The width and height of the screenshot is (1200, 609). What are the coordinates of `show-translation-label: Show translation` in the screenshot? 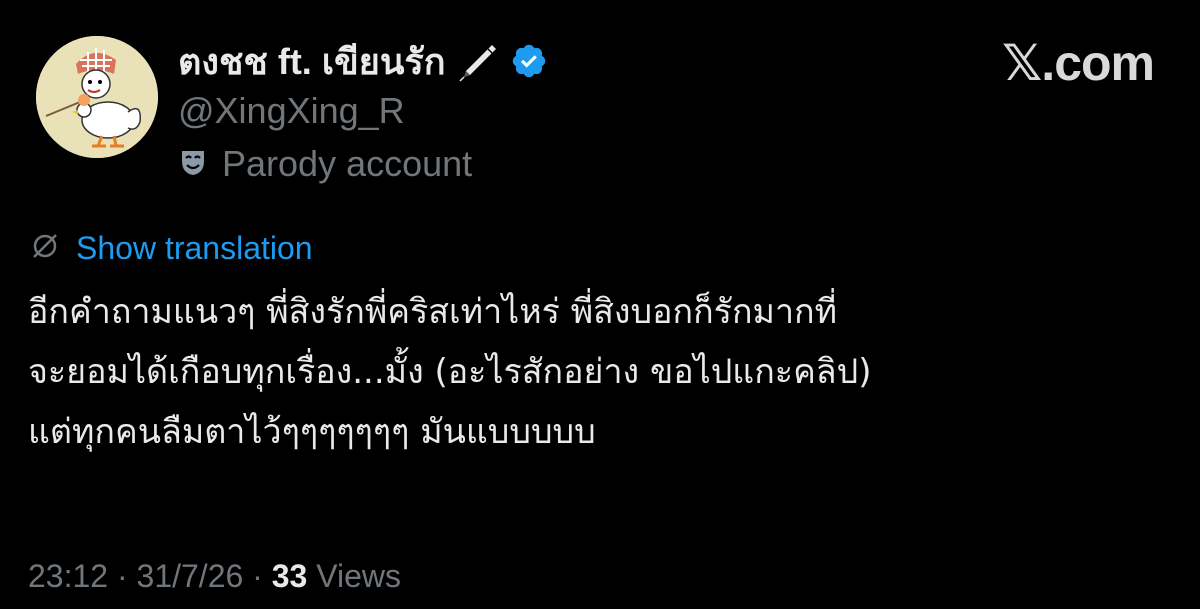 It's located at (194, 248).